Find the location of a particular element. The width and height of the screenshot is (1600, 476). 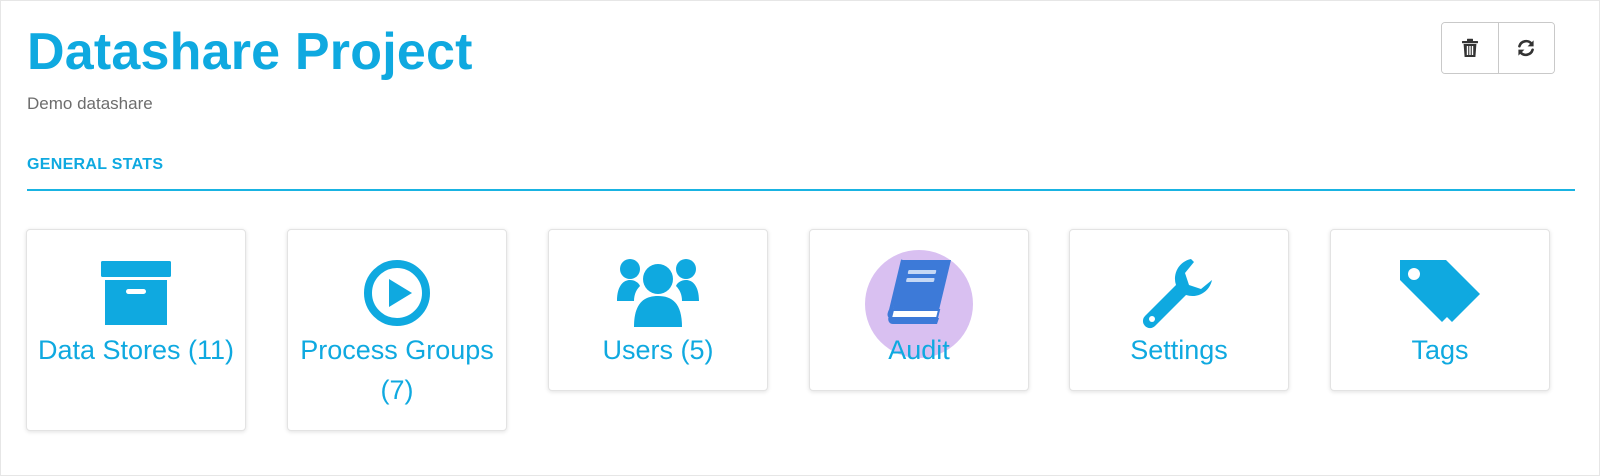

card-settings: Settings is located at coordinates (1179, 310).